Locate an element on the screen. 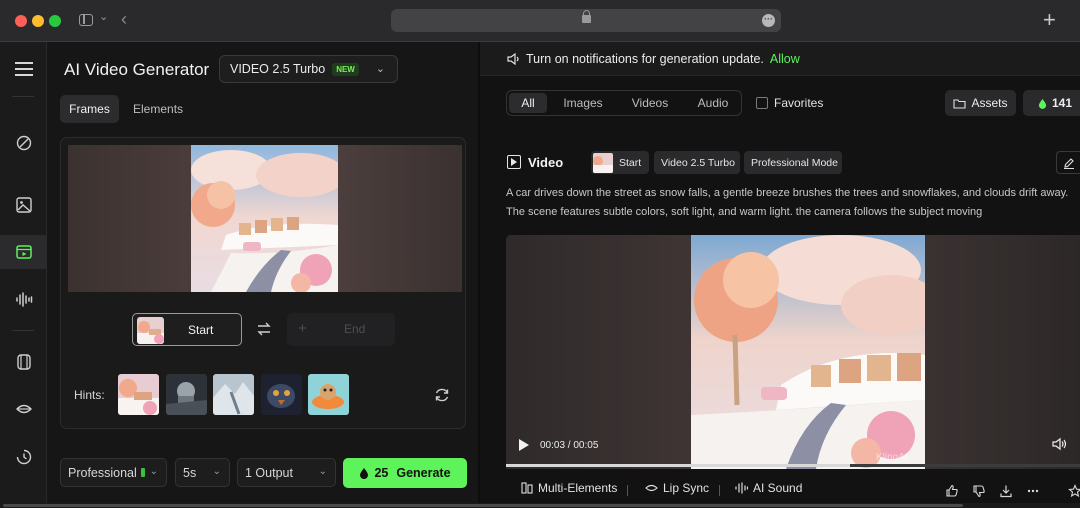 The height and width of the screenshot is (508, 1080). menu-button is located at coordinates (23, 69).